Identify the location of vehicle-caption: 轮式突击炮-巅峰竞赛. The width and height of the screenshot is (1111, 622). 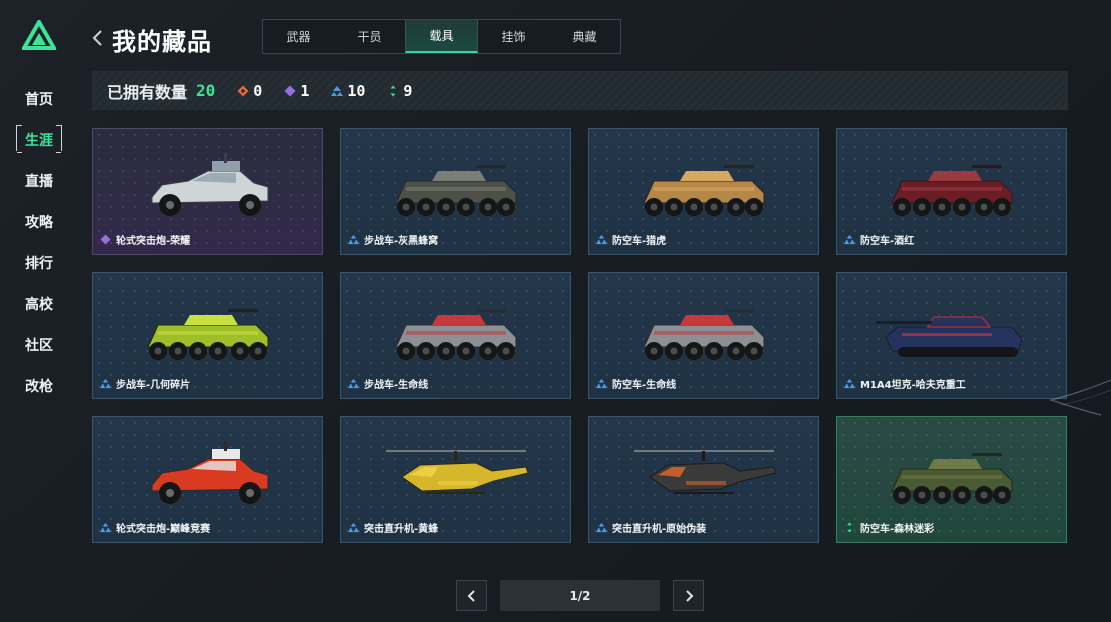
(155, 527).